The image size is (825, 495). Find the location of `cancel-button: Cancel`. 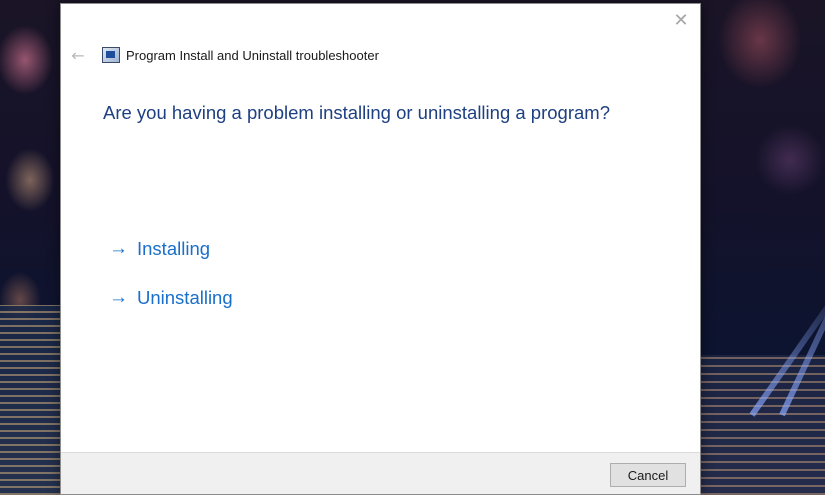

cancel-button: Cancel is located at coordinates (648, 475).